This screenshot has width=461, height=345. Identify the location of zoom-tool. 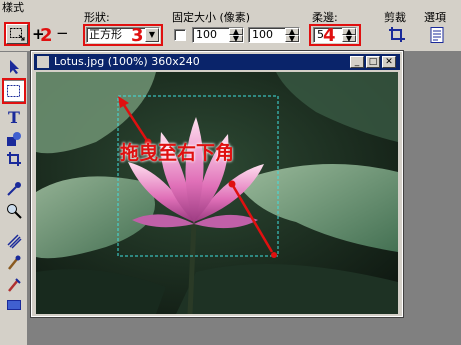
(14, 211).